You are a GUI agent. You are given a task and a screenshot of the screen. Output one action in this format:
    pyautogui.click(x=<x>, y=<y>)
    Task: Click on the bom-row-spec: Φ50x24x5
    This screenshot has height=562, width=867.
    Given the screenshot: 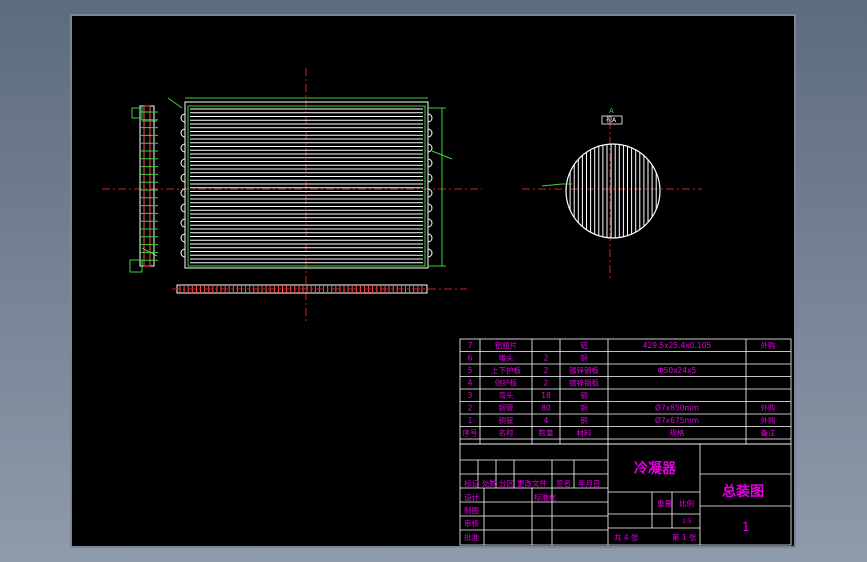 What is the action you would take?
    pyautogui.click(x=677, y=370)
    